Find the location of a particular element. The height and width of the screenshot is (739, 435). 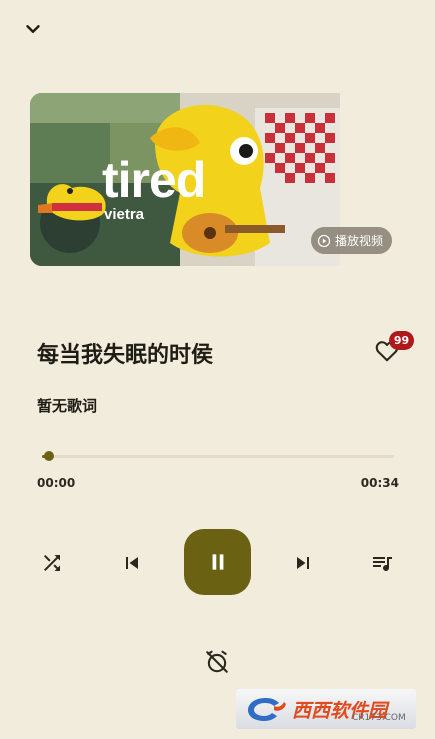

play-pause-button is located at coordinates (217, 562).